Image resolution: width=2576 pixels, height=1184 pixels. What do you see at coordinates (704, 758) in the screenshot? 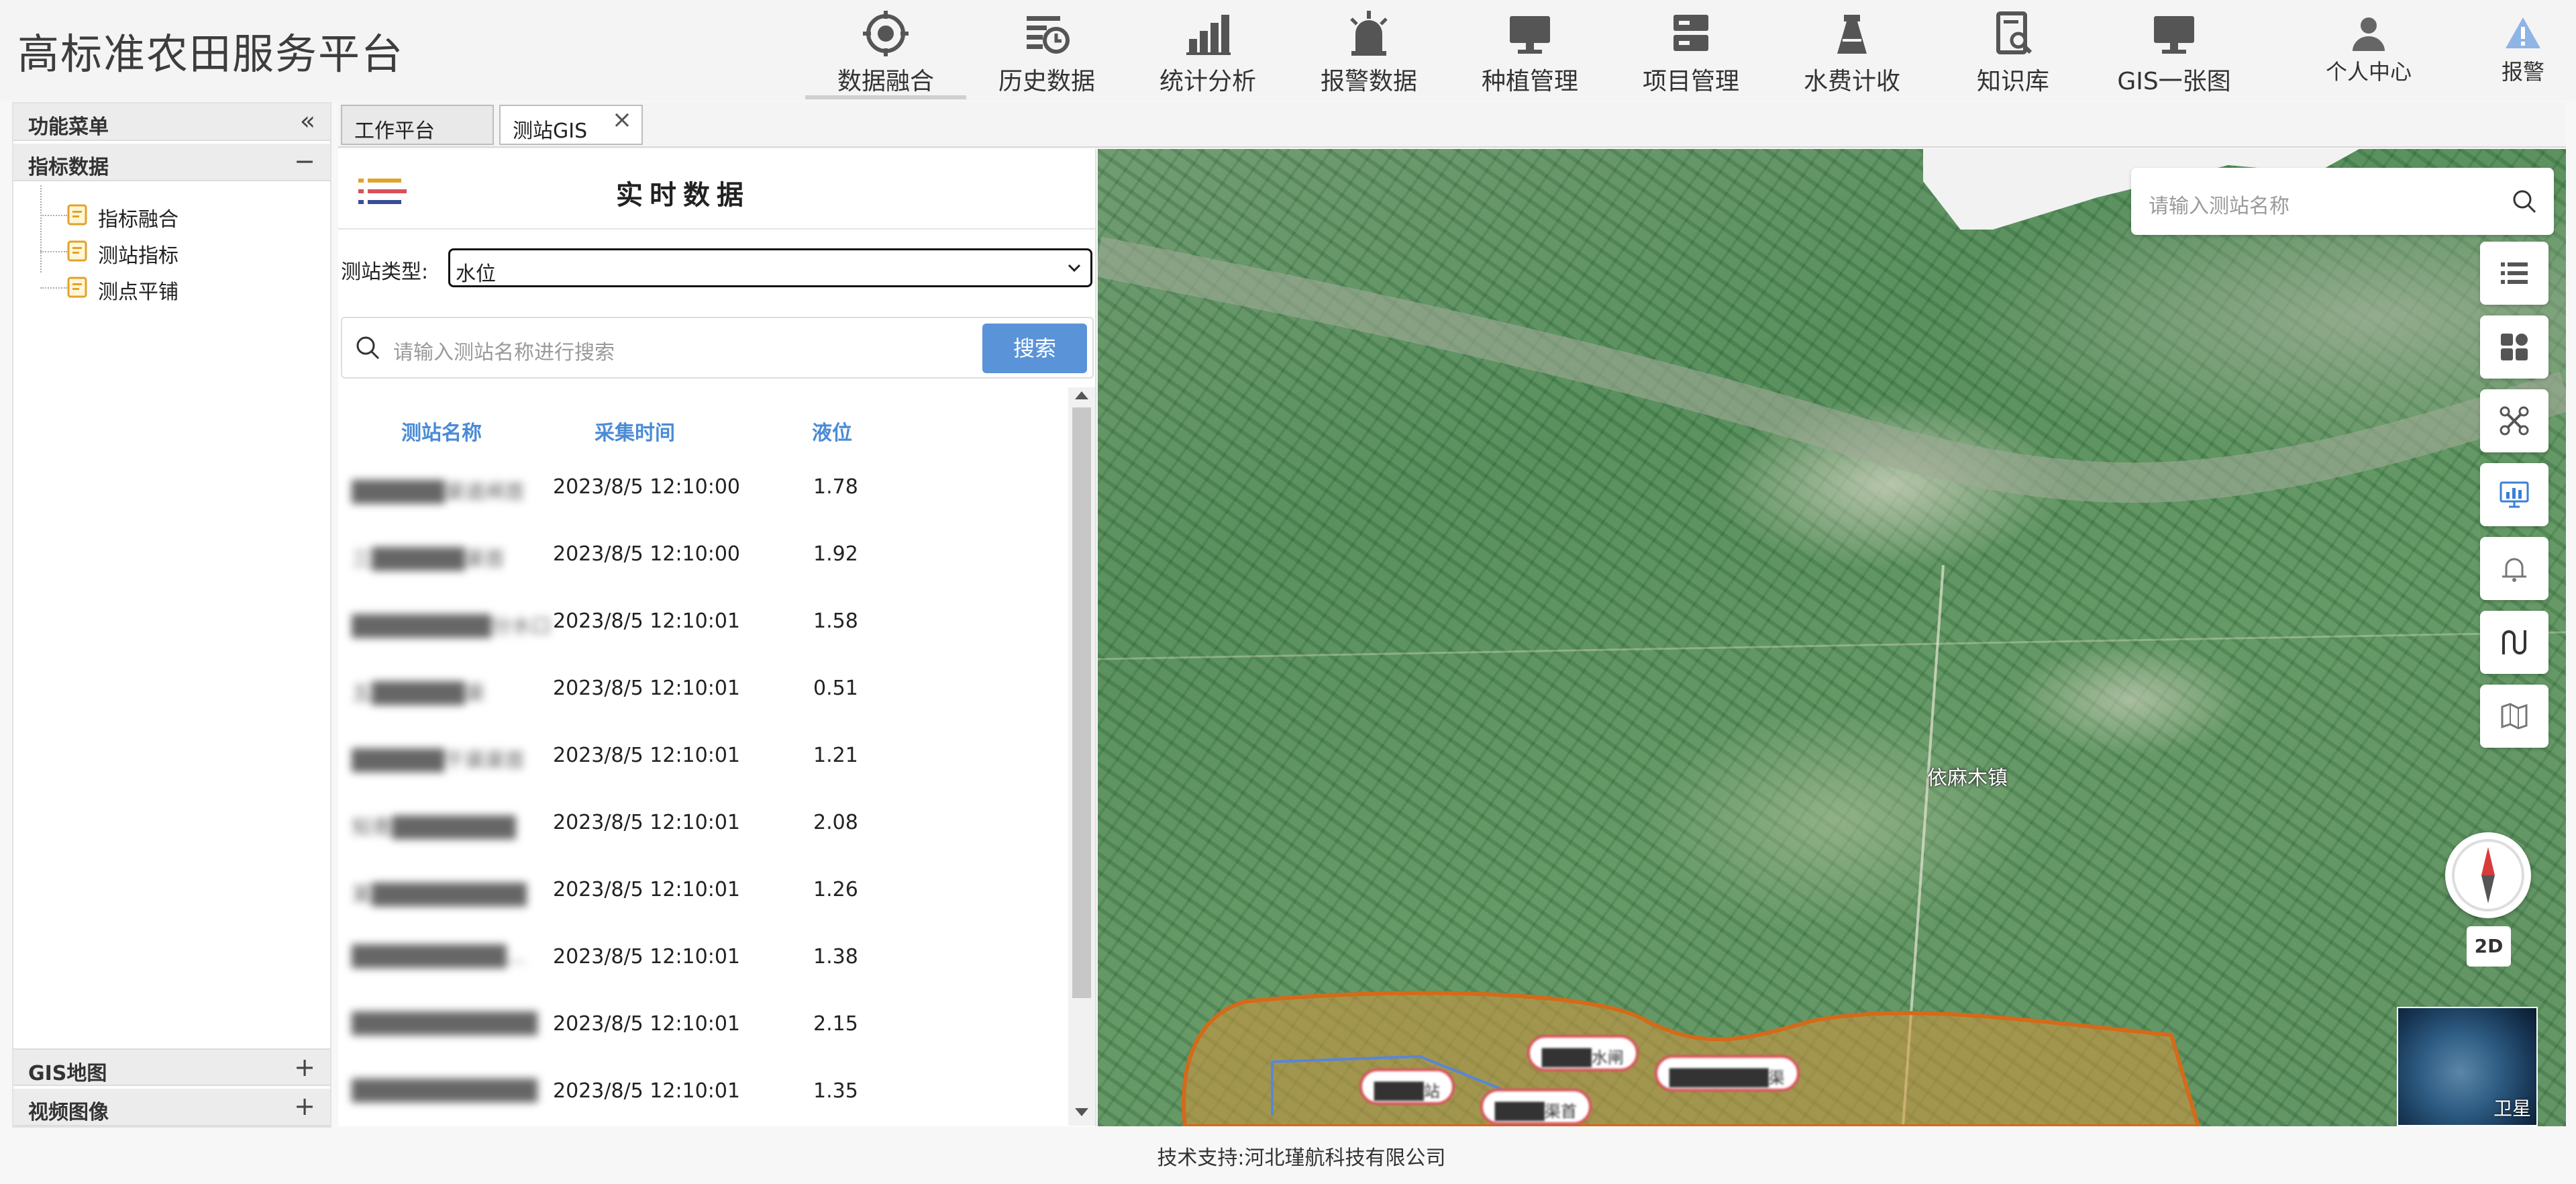
I see `table-row: ██████干渠渠首 2023/8/5 12:10:01 1.21` at bounding box center [704, 758].